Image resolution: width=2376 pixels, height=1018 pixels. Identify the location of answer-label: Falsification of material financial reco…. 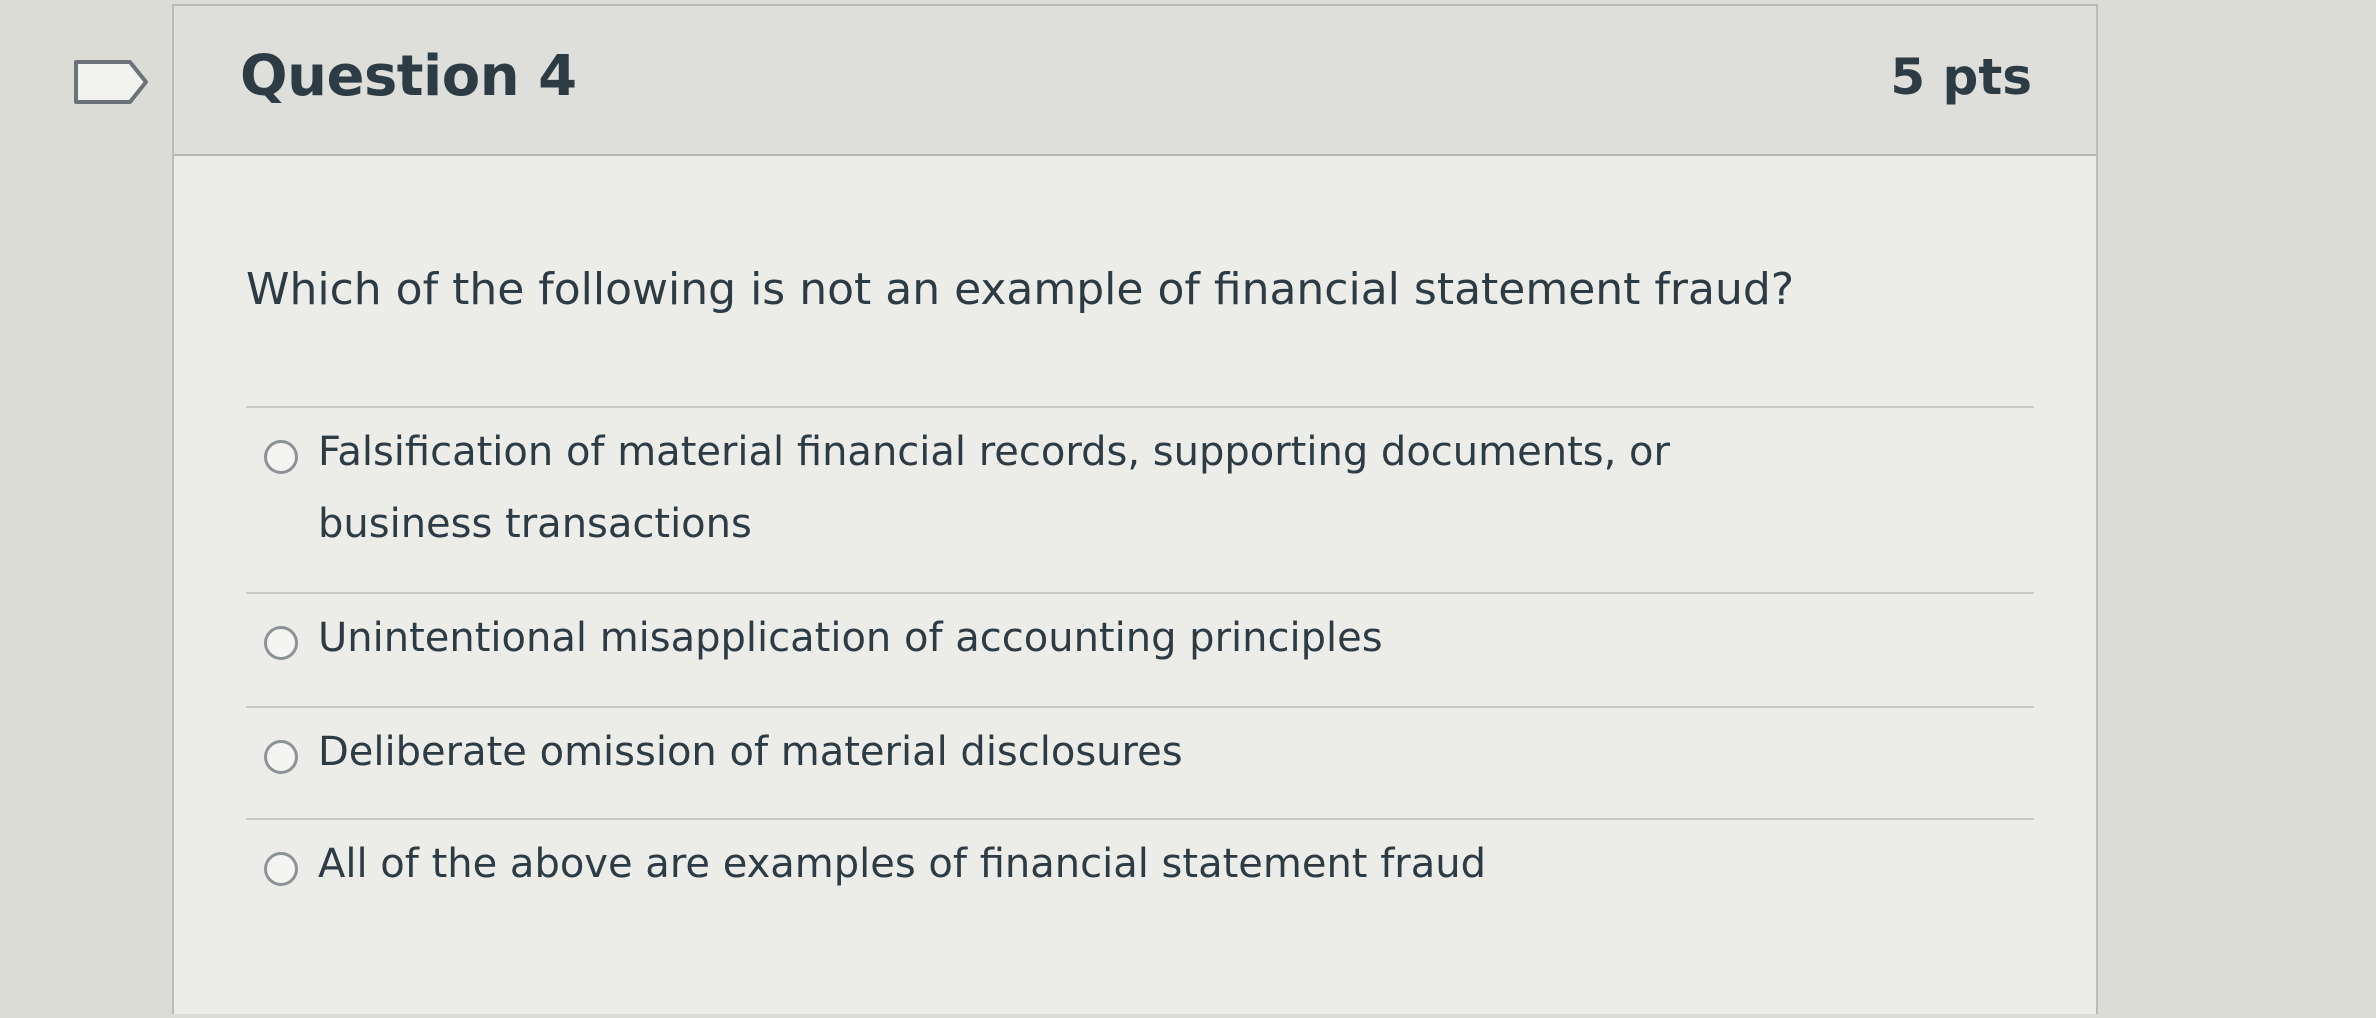
(1078, 484).